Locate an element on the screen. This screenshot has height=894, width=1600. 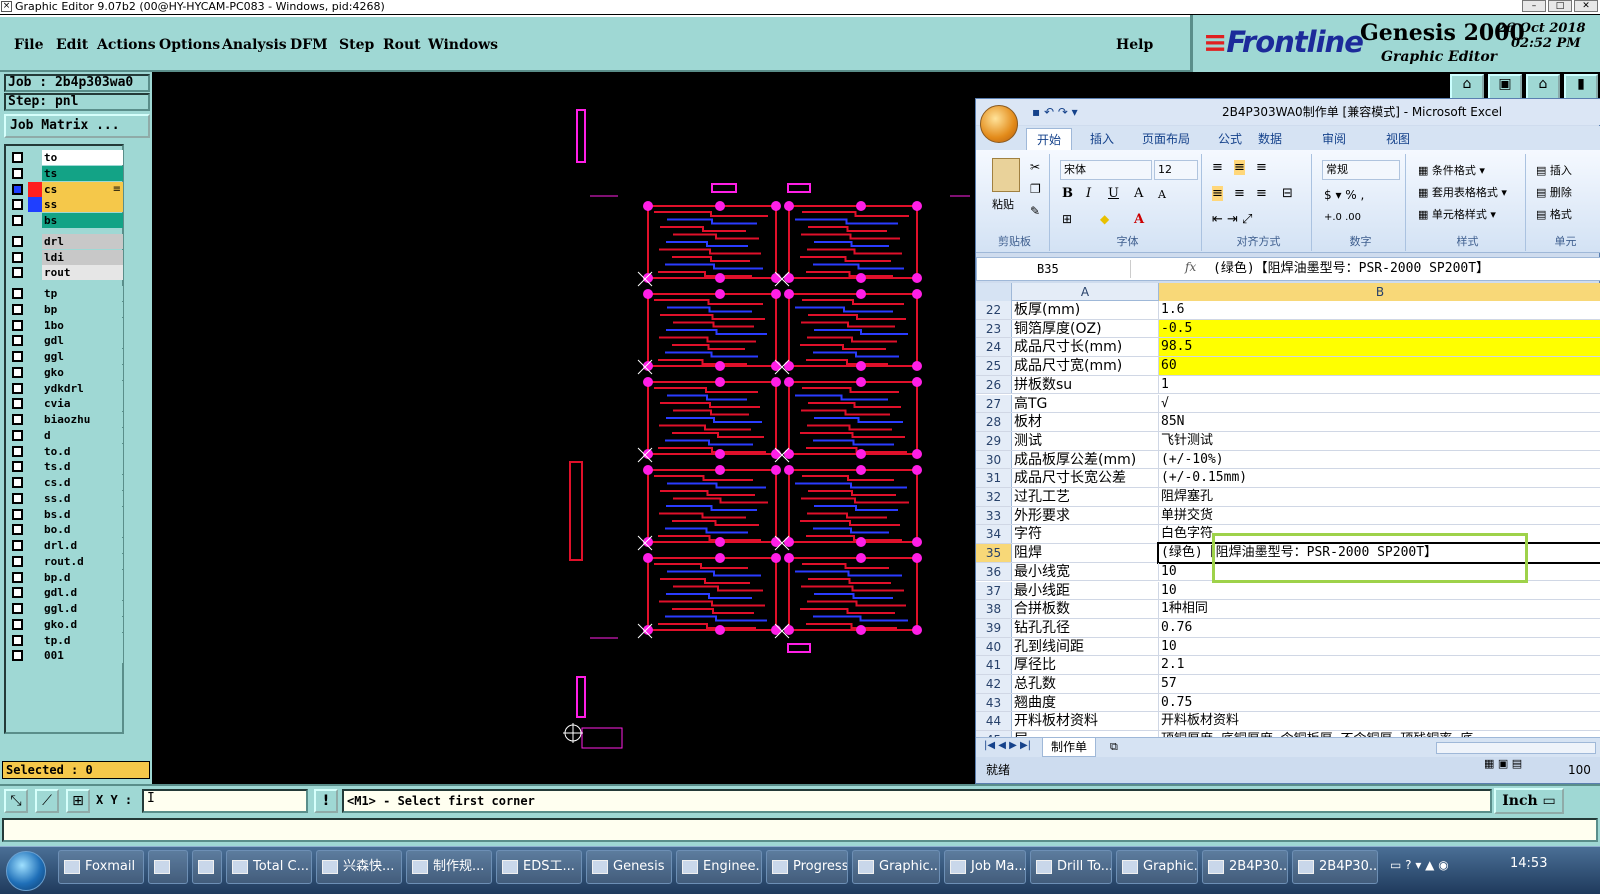
zoom-level: 100 is located at coordinates (1579, 770).